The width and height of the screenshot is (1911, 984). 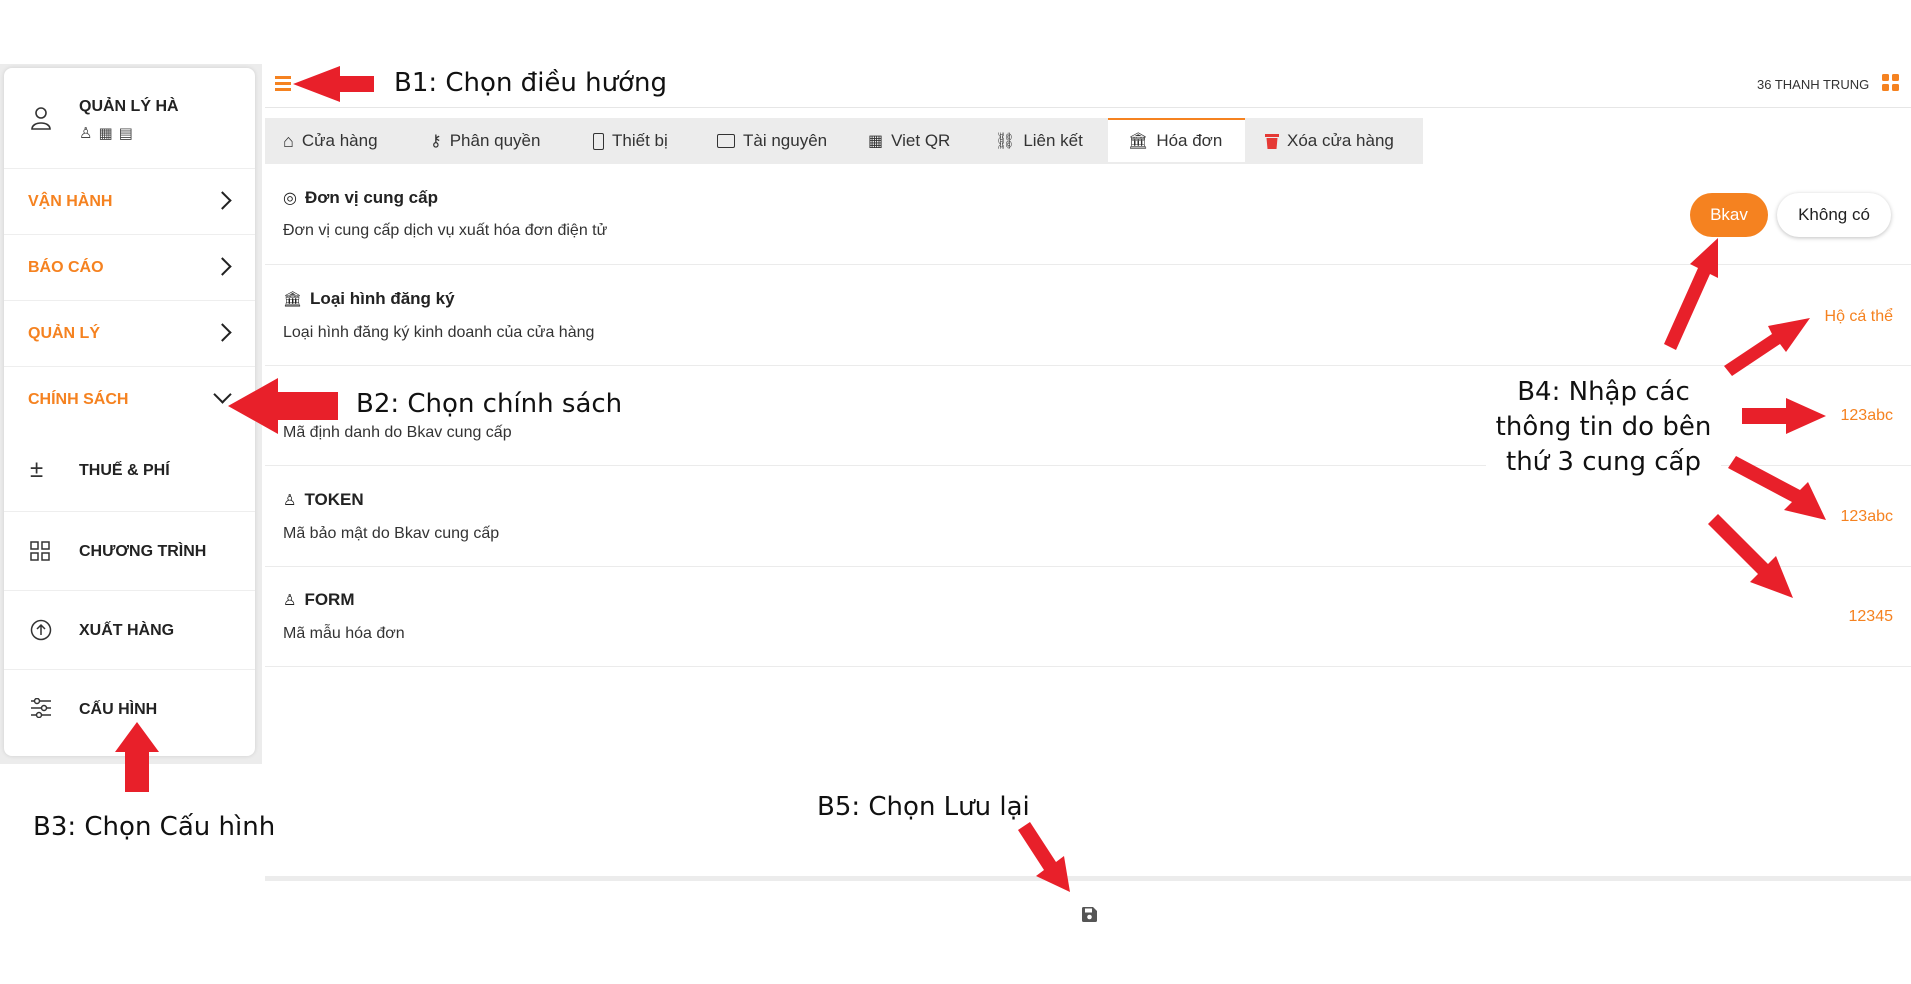 What do you see at coordinates (1750, 556) in the screenshot?
I see `arrow-b4-form` at bounding box center [1750, 556].